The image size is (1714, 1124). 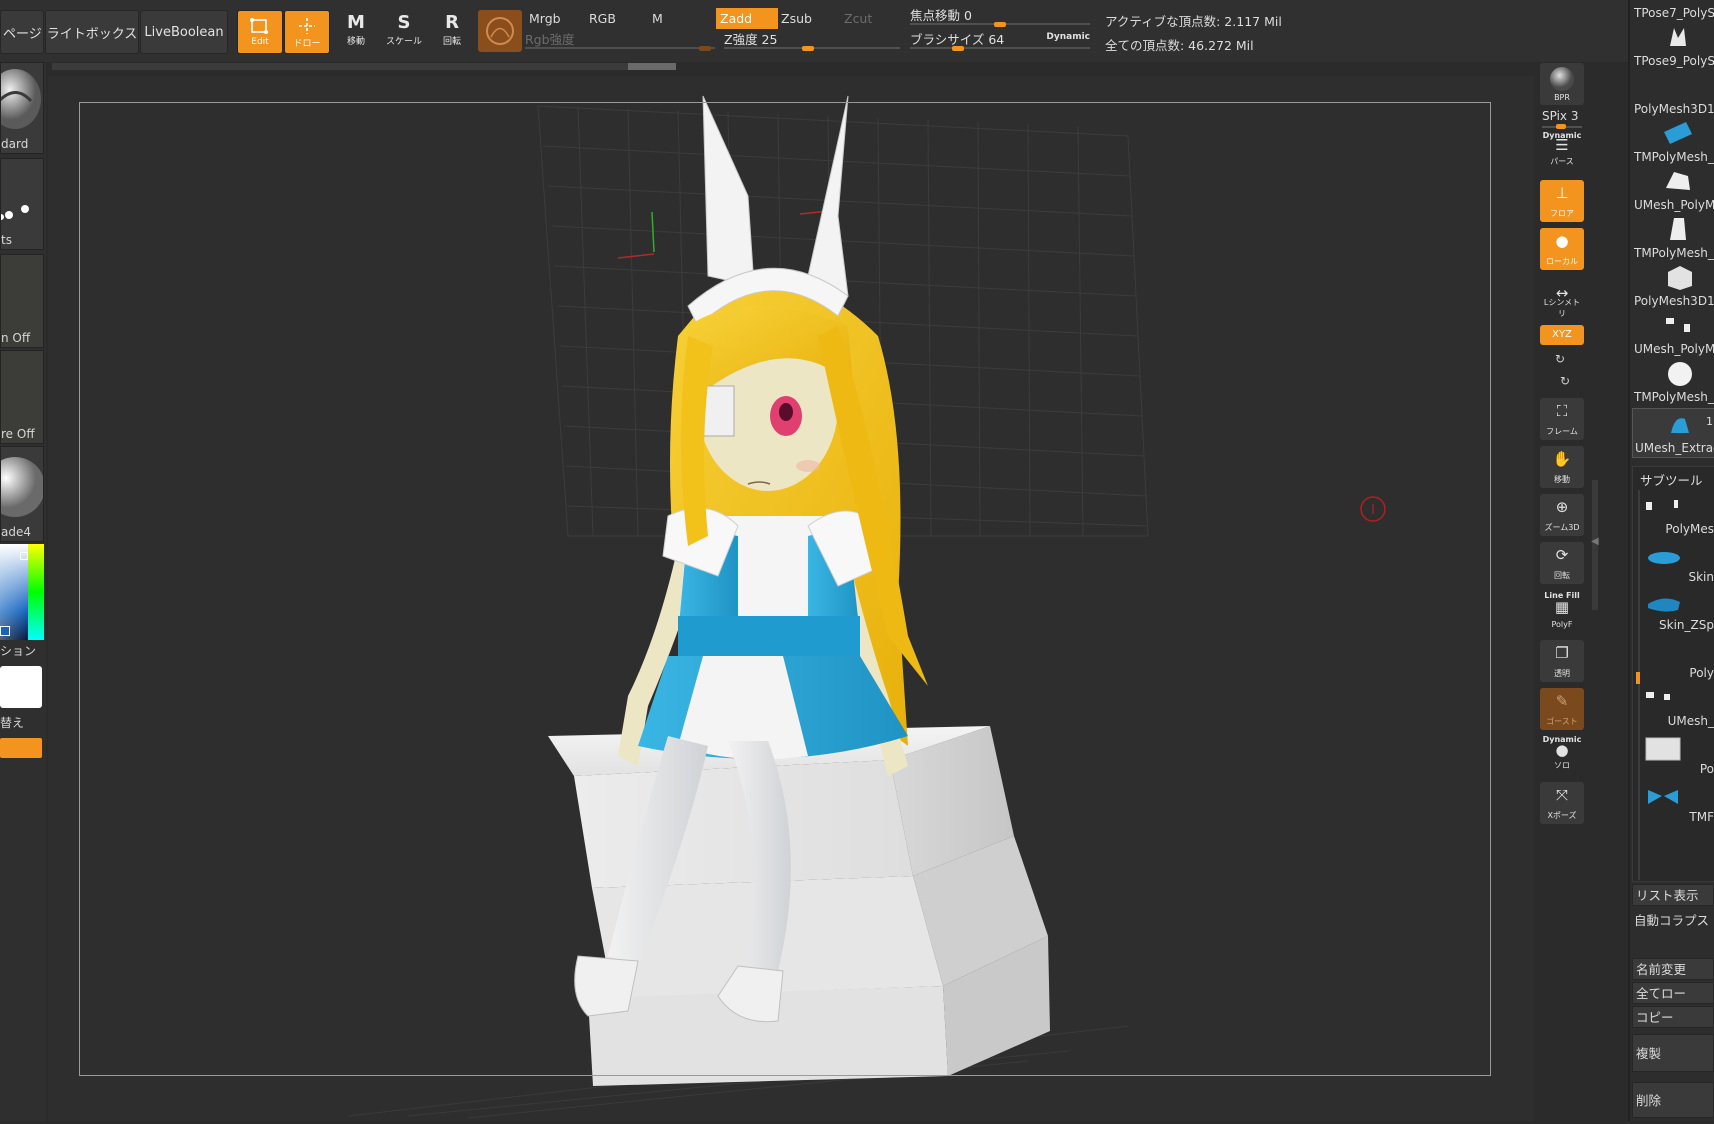 What do you see at coordinates (1562, 335) in the screenshot?
I see `xyz-toggle: XYZ` at bounding box center [1562, 335].